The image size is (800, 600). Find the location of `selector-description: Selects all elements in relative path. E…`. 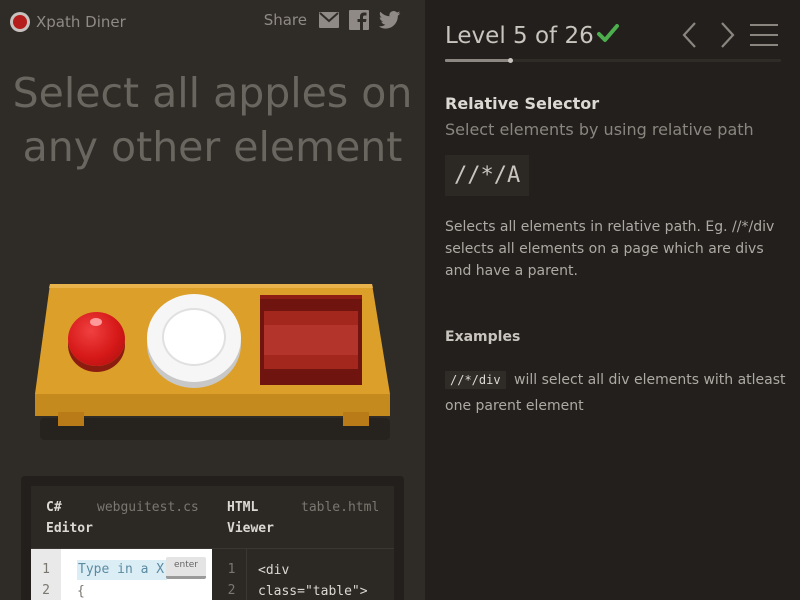

selector-description: Selects all elements in relative path. E… is located at coordinates (610, 249).